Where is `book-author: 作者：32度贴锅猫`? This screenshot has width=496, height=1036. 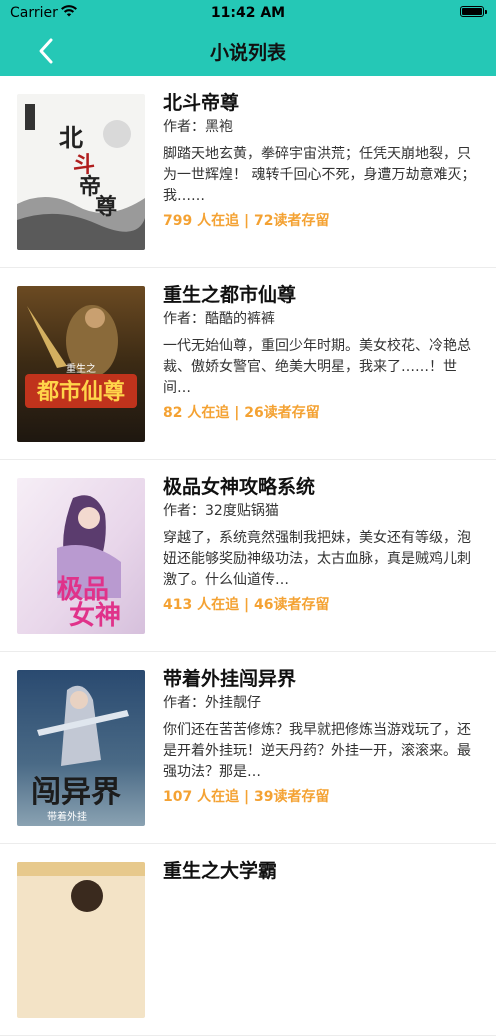 book-author: 作者：32度贴锅猫 is located at coordinates (221, 510).